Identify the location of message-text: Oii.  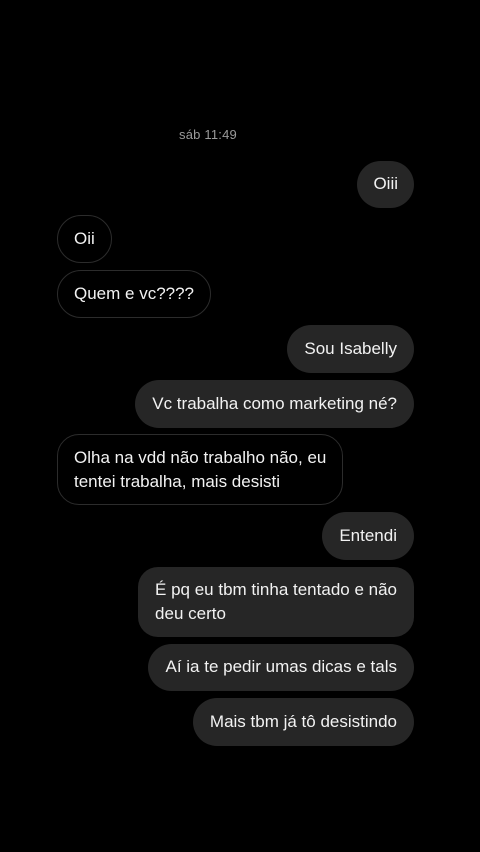
(84, 238).